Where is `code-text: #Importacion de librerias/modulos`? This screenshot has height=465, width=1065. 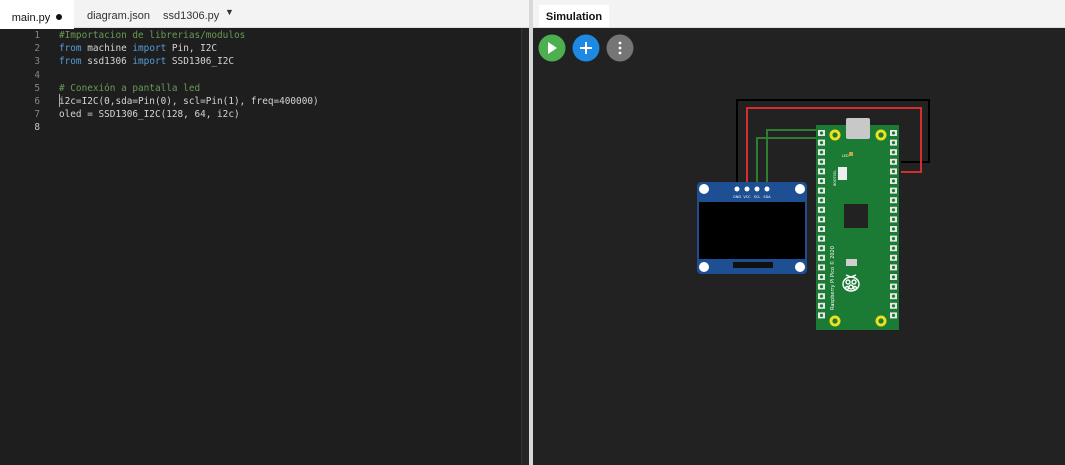 code-text: #Importacion de librerias/modulos is located at coordinates (152, 35).